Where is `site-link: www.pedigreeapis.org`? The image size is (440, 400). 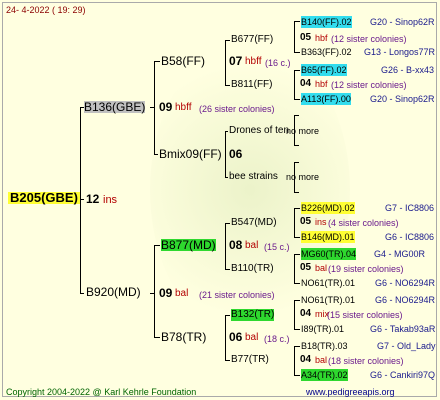 site-link: www.pedigreeapis.org is located at coordinates (350, 392).